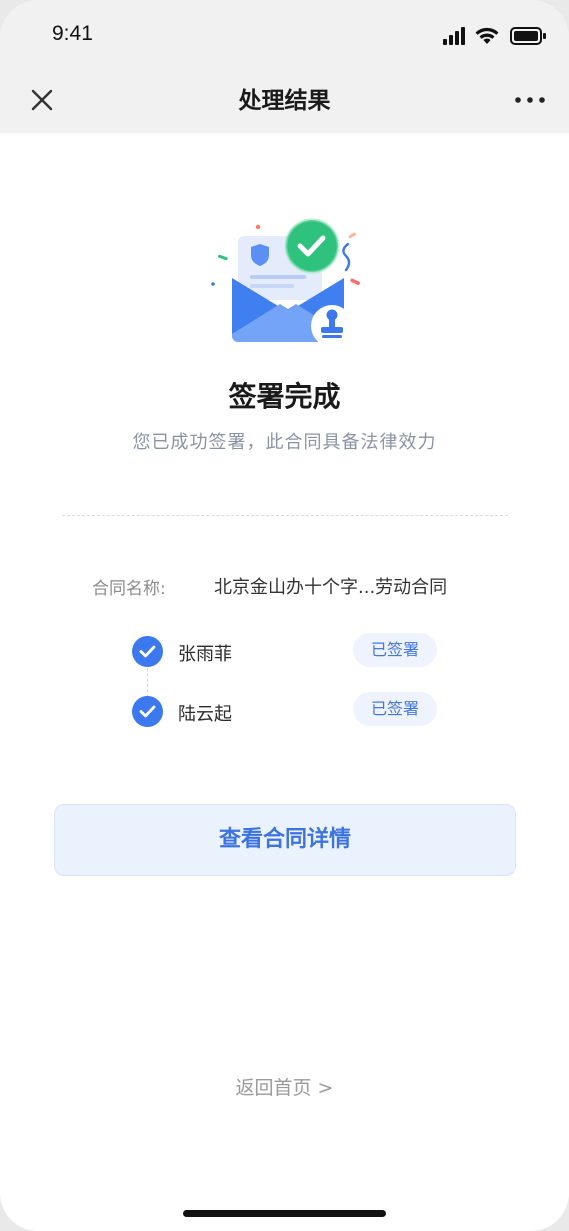 This screenshot has width=569, height=1231. I want to click on status-icons, so click(494, 36).